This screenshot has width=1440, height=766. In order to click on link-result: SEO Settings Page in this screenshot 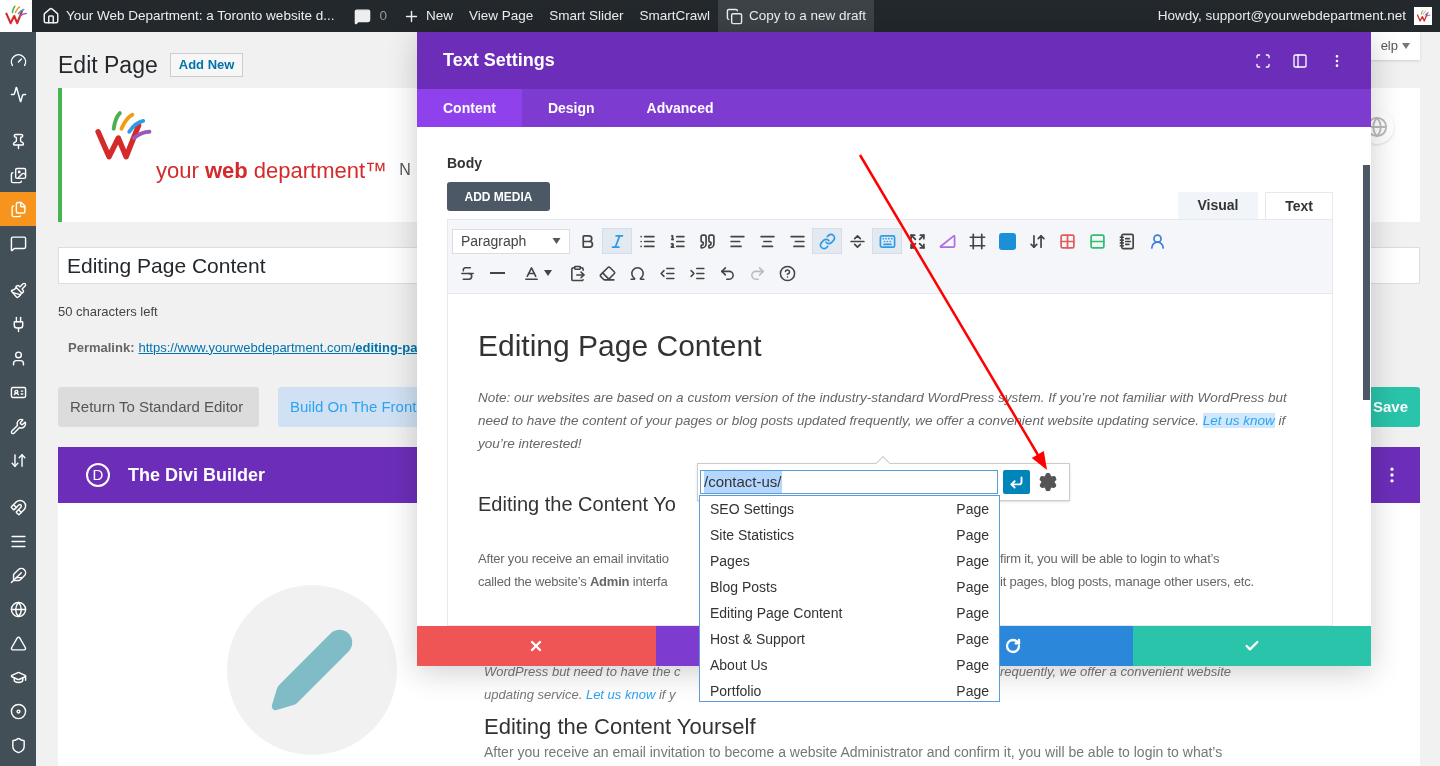, I will do `click(849, 509)`.